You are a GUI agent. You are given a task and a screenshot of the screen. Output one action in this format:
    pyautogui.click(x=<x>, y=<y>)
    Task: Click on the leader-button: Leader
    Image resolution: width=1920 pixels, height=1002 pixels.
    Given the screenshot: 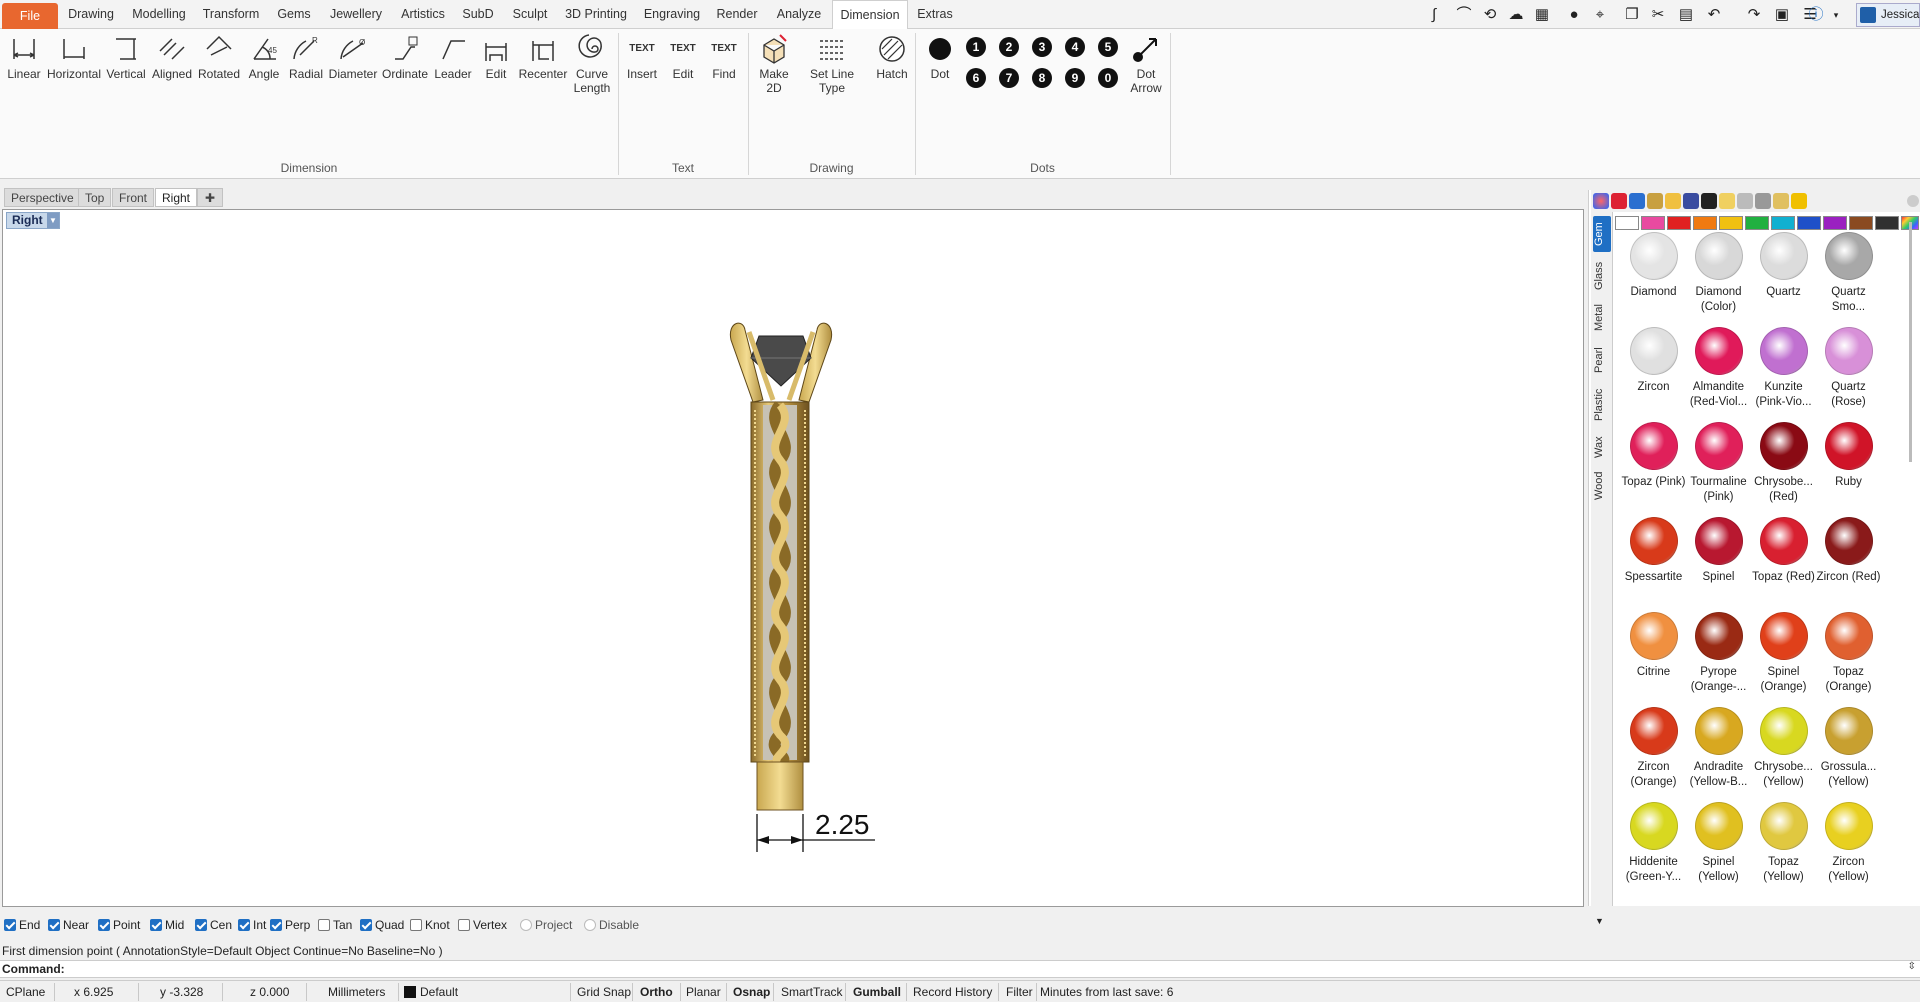 What is the action you would take?
    pyautogui.click(x=453, y=57)
    